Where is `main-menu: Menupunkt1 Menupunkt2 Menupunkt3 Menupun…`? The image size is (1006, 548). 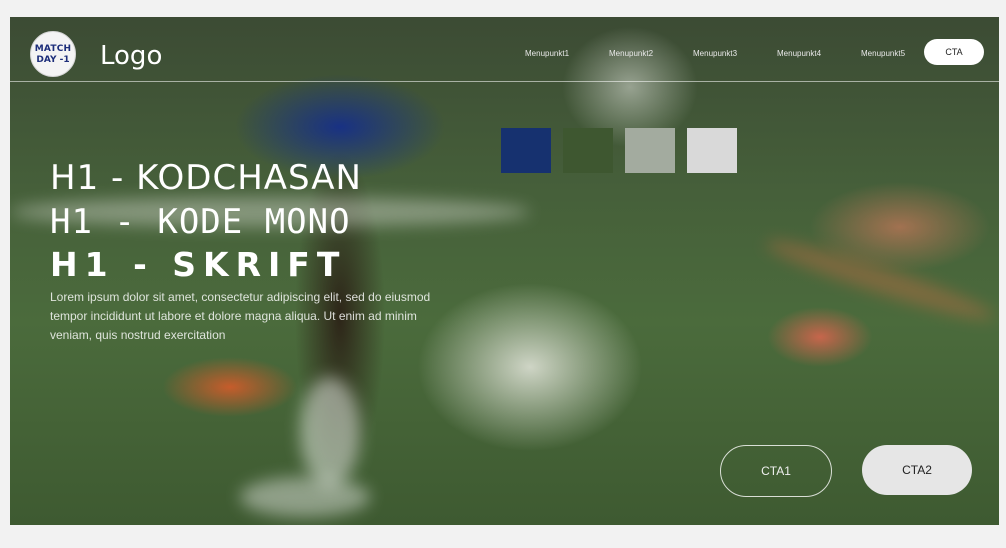
main-menu: Menupunkt1 Menupunkt2 Menupunkt3 Menupun… is located at coordinates (735, 53).